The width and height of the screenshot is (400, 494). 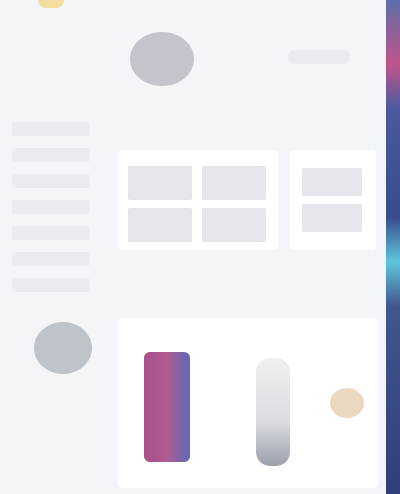 What do you see at coordinates (162, 59) in the screenshot?
I see `hero-avatar` at bounding box center [162, 59].